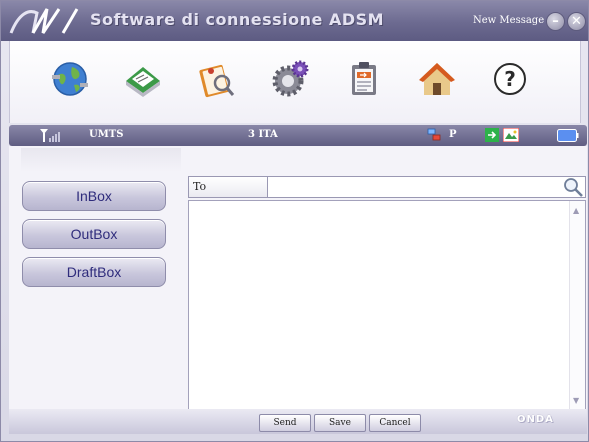 The height and width of the screenshot is (442, 589). What do you see at coordinates (576, 211) in the screenshot?
I see `scroll-up-icon: ▲` at bounding box center [576, 211].